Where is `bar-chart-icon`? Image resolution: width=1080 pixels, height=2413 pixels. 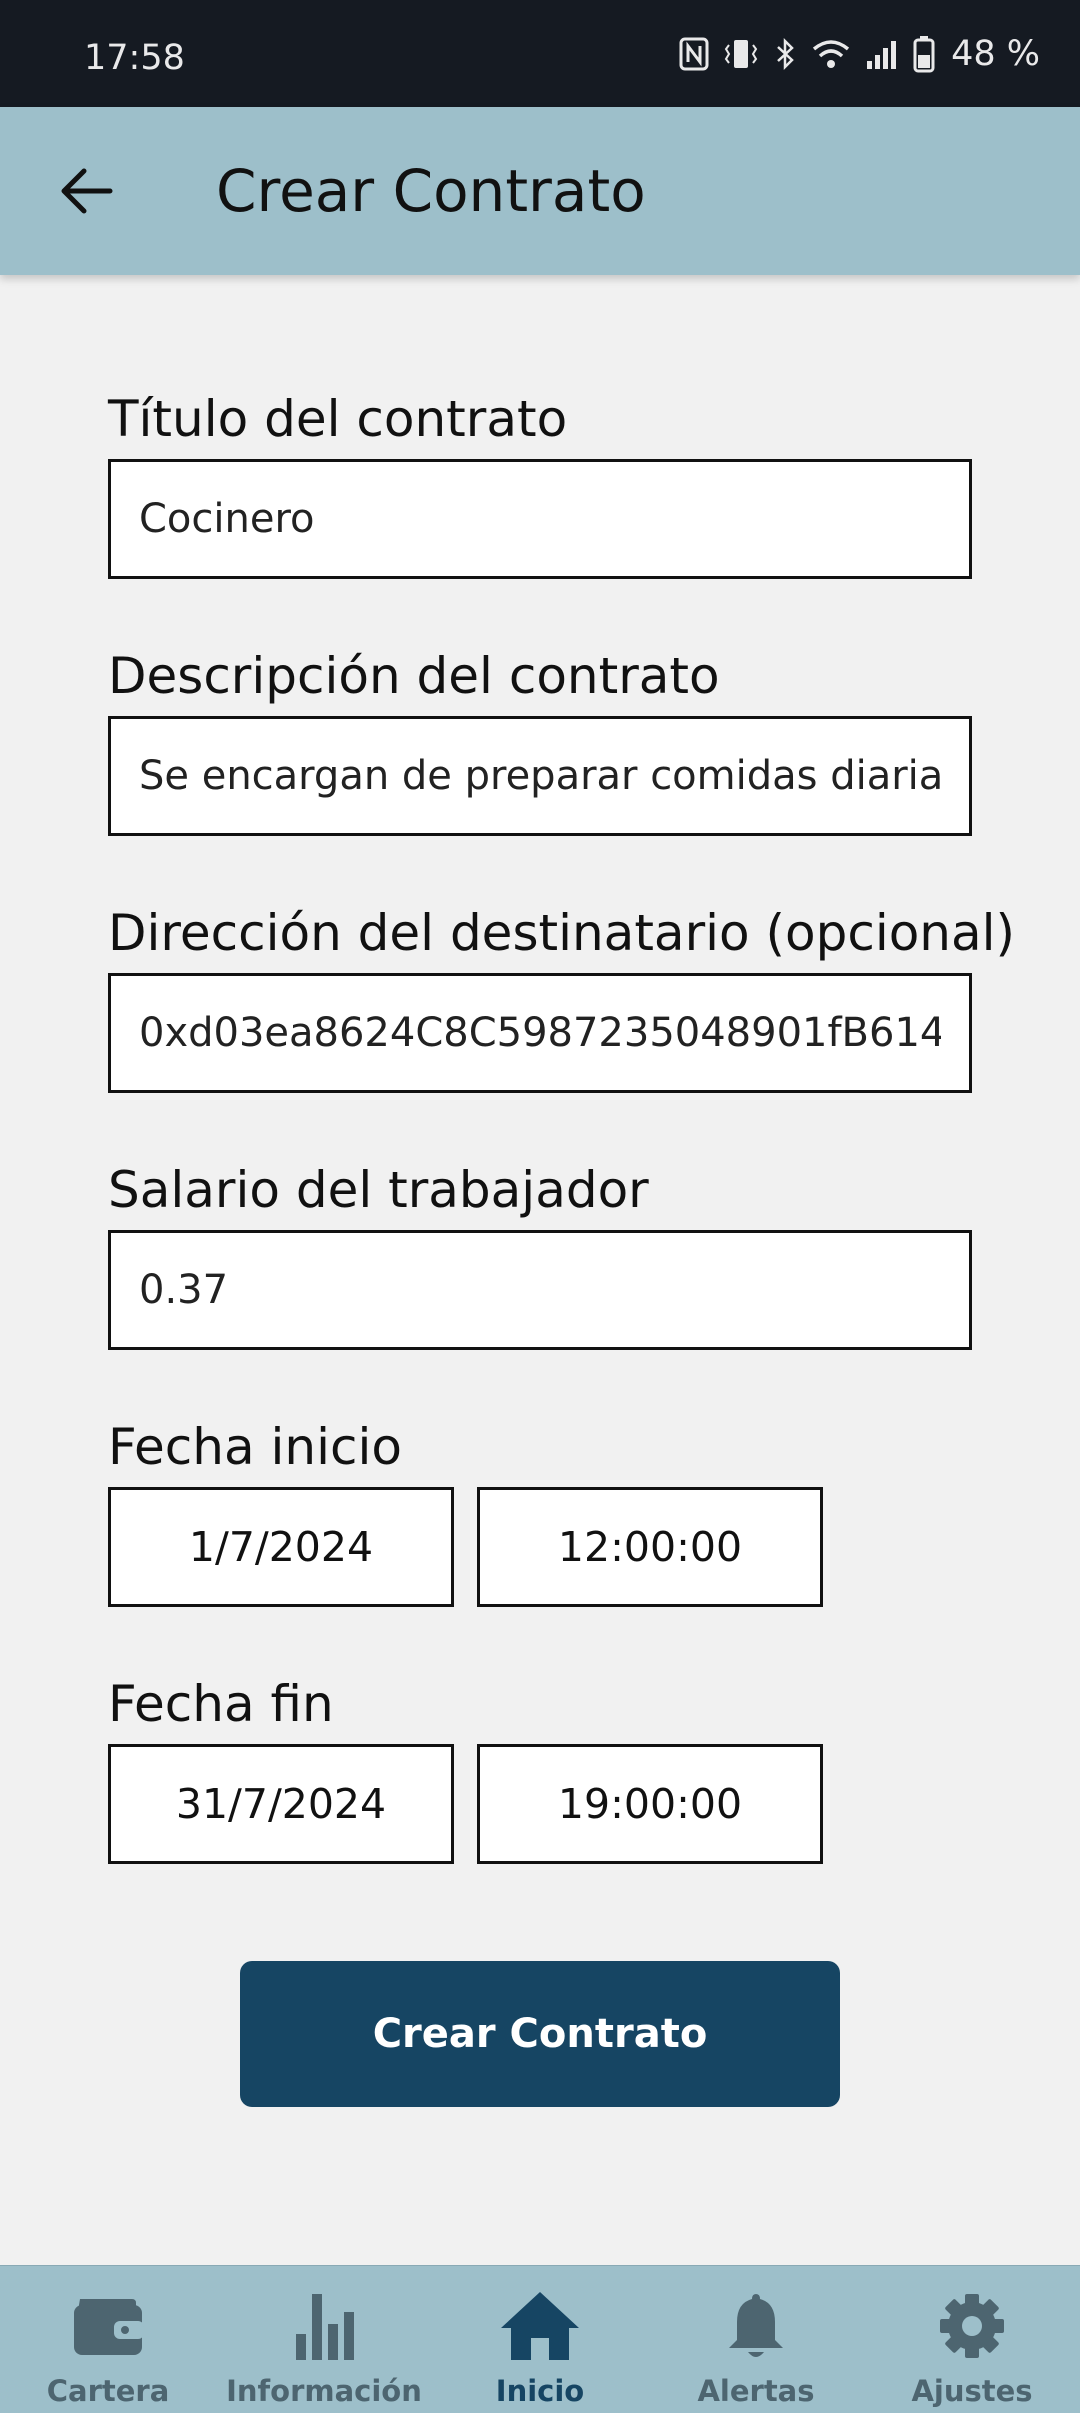
bar-chart-icon is located at coordinates (325, 2327).